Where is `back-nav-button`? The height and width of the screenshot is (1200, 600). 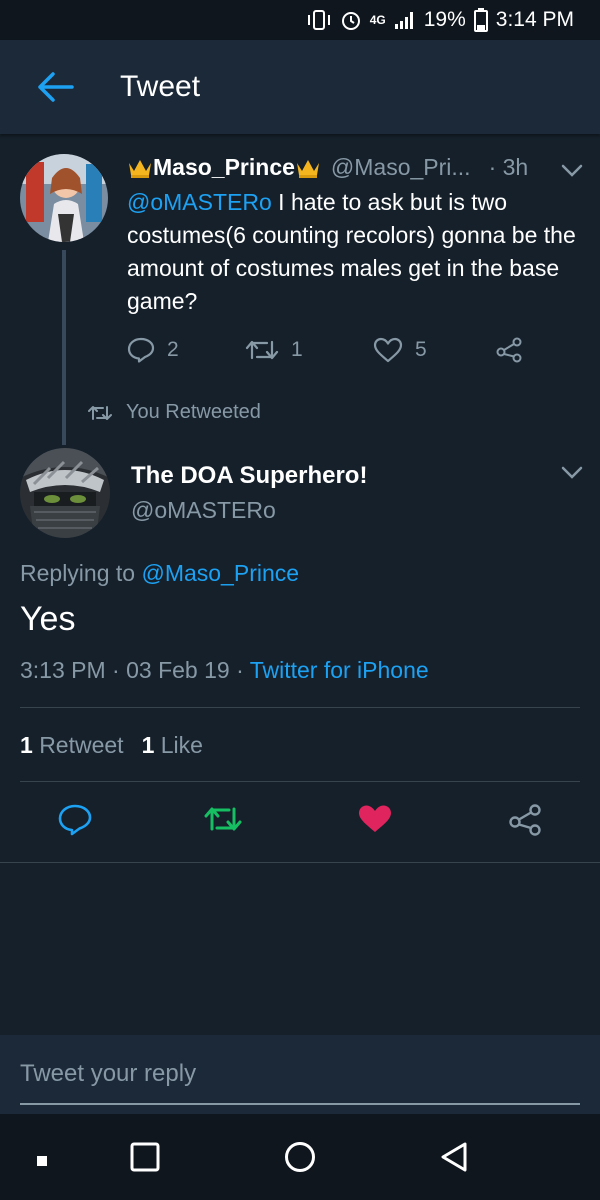 back-nav-button is located at coordinates (454, 1159).